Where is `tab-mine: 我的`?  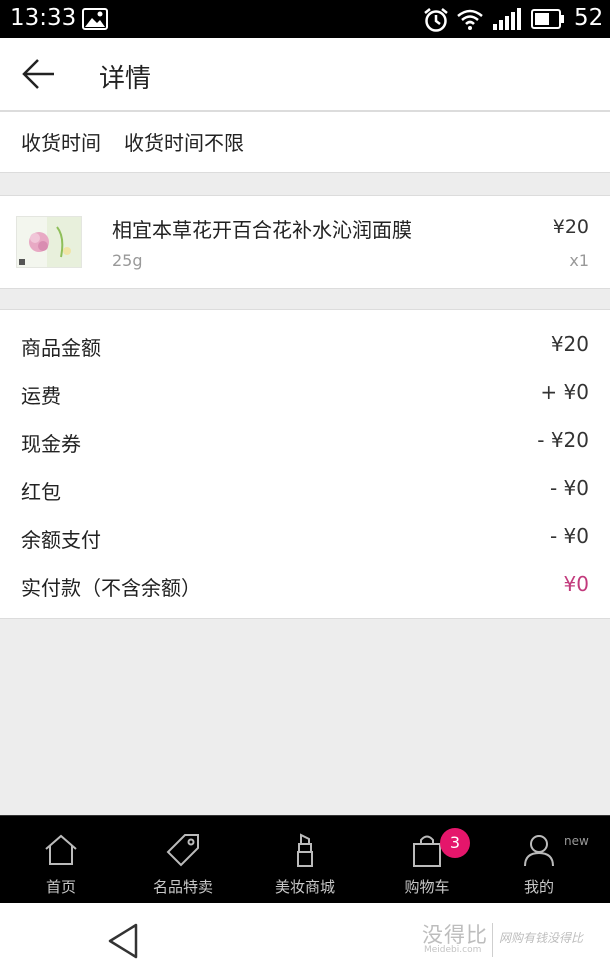
tab-mine: 我的 is located at coordinates (539, 860).